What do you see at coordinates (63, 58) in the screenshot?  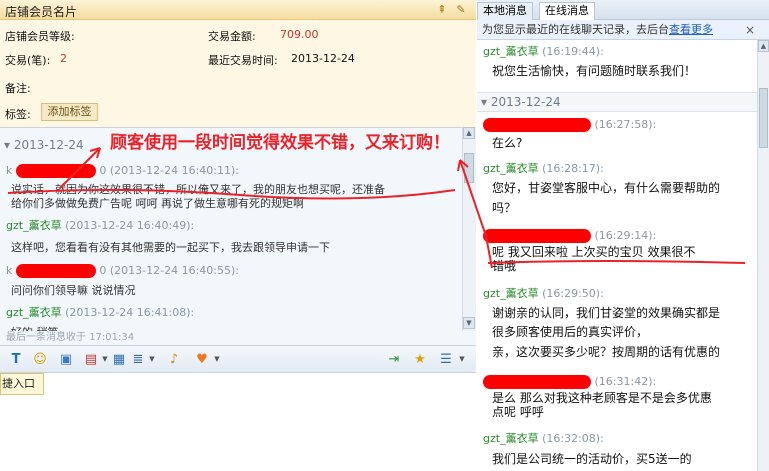 I see `trade-count-value: 2` at bounding box center [63, 58].